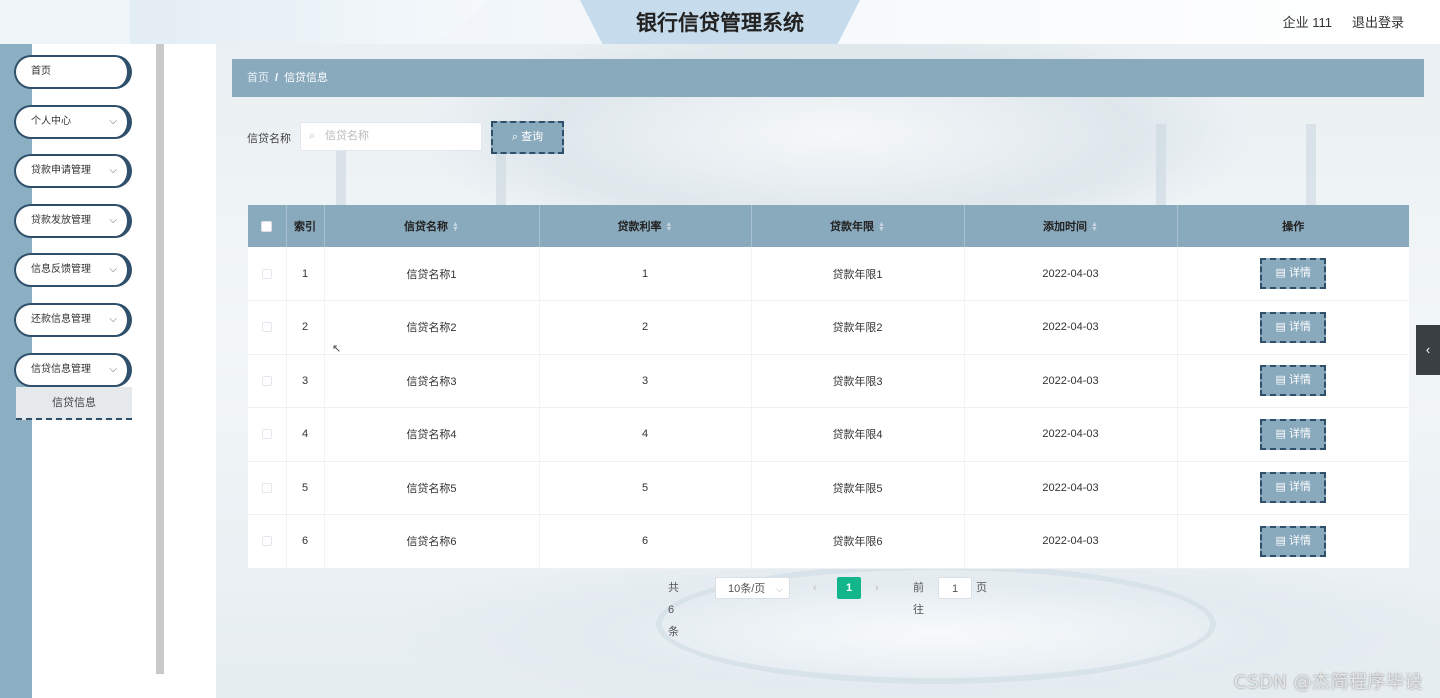 This screenshot has width=1440, height=698. I want to click on column-header-label: 贷款利率, so click(639, 227).